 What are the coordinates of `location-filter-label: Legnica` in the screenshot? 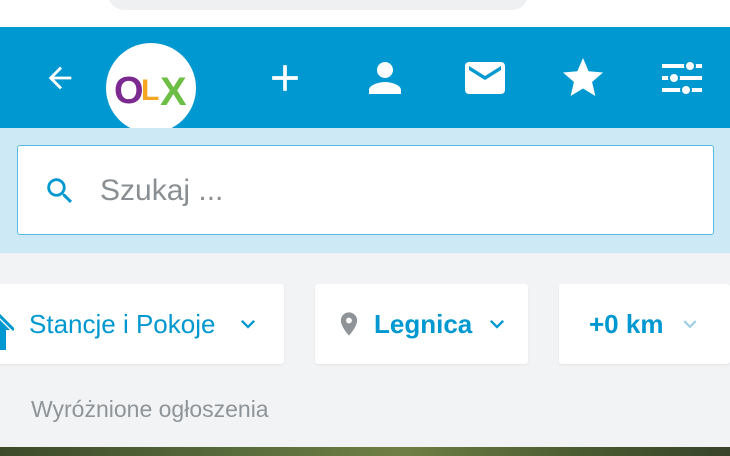 It's located at (423, 323).